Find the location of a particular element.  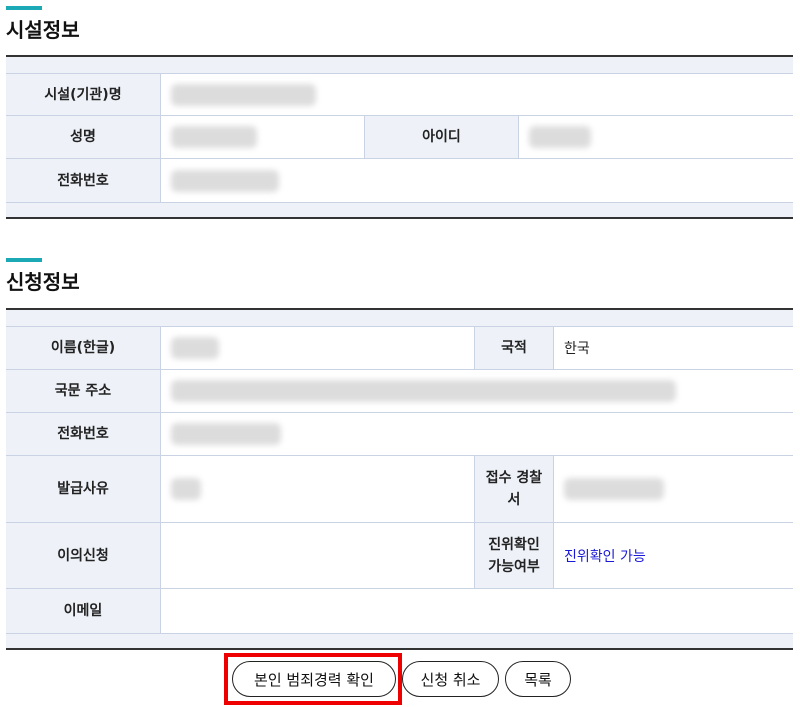

table-row-address: 국문 주소 is located at coordinates (399, 391).